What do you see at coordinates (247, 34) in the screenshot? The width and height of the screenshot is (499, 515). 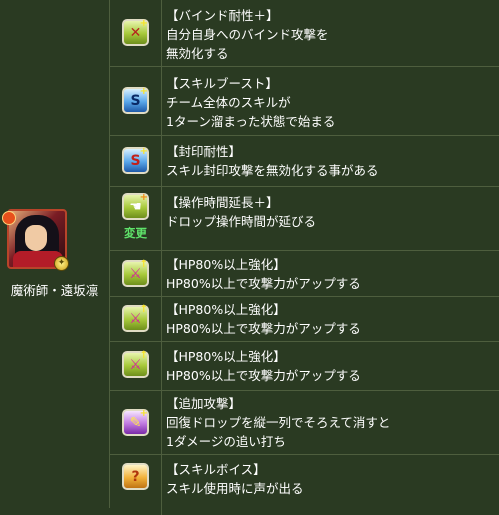 I see `awakening-desc: 自分自身へのバインド攻撃を` at bounding box center [247, 34].